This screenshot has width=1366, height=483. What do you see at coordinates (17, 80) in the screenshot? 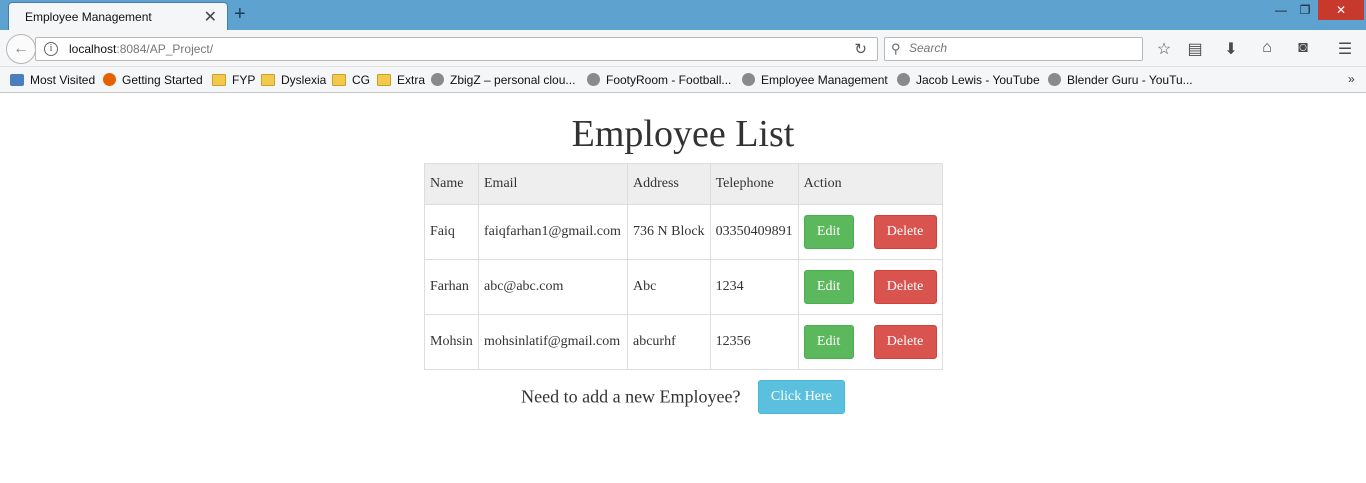
I see `most-visited-icon` at bounding box center [17, 80].